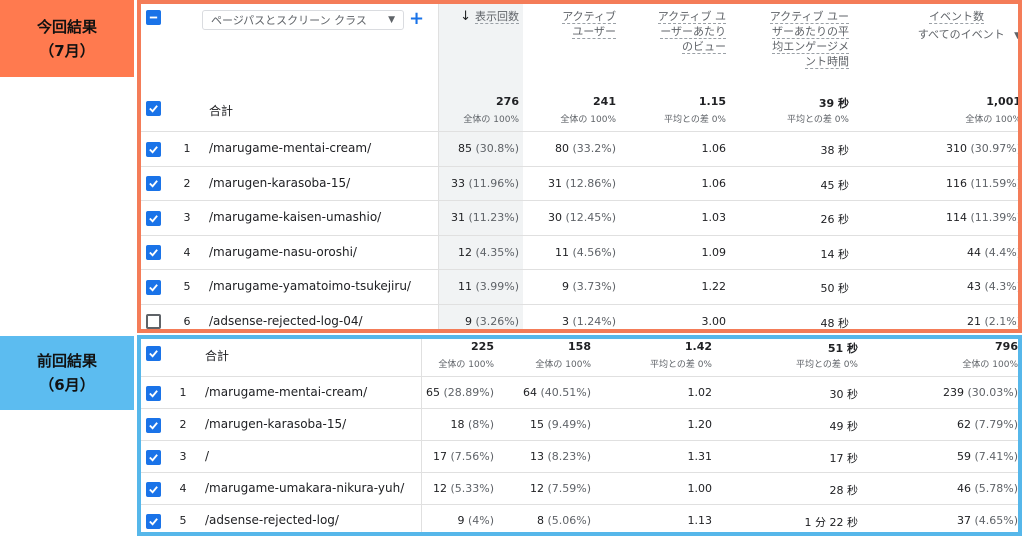 This screenshot has height=538, width=1024. What do you see at coordinates (826, 365) in the screenshot?
I see `total-engagement-sub: 平均との差 0%` at bounding box center [826, 365].